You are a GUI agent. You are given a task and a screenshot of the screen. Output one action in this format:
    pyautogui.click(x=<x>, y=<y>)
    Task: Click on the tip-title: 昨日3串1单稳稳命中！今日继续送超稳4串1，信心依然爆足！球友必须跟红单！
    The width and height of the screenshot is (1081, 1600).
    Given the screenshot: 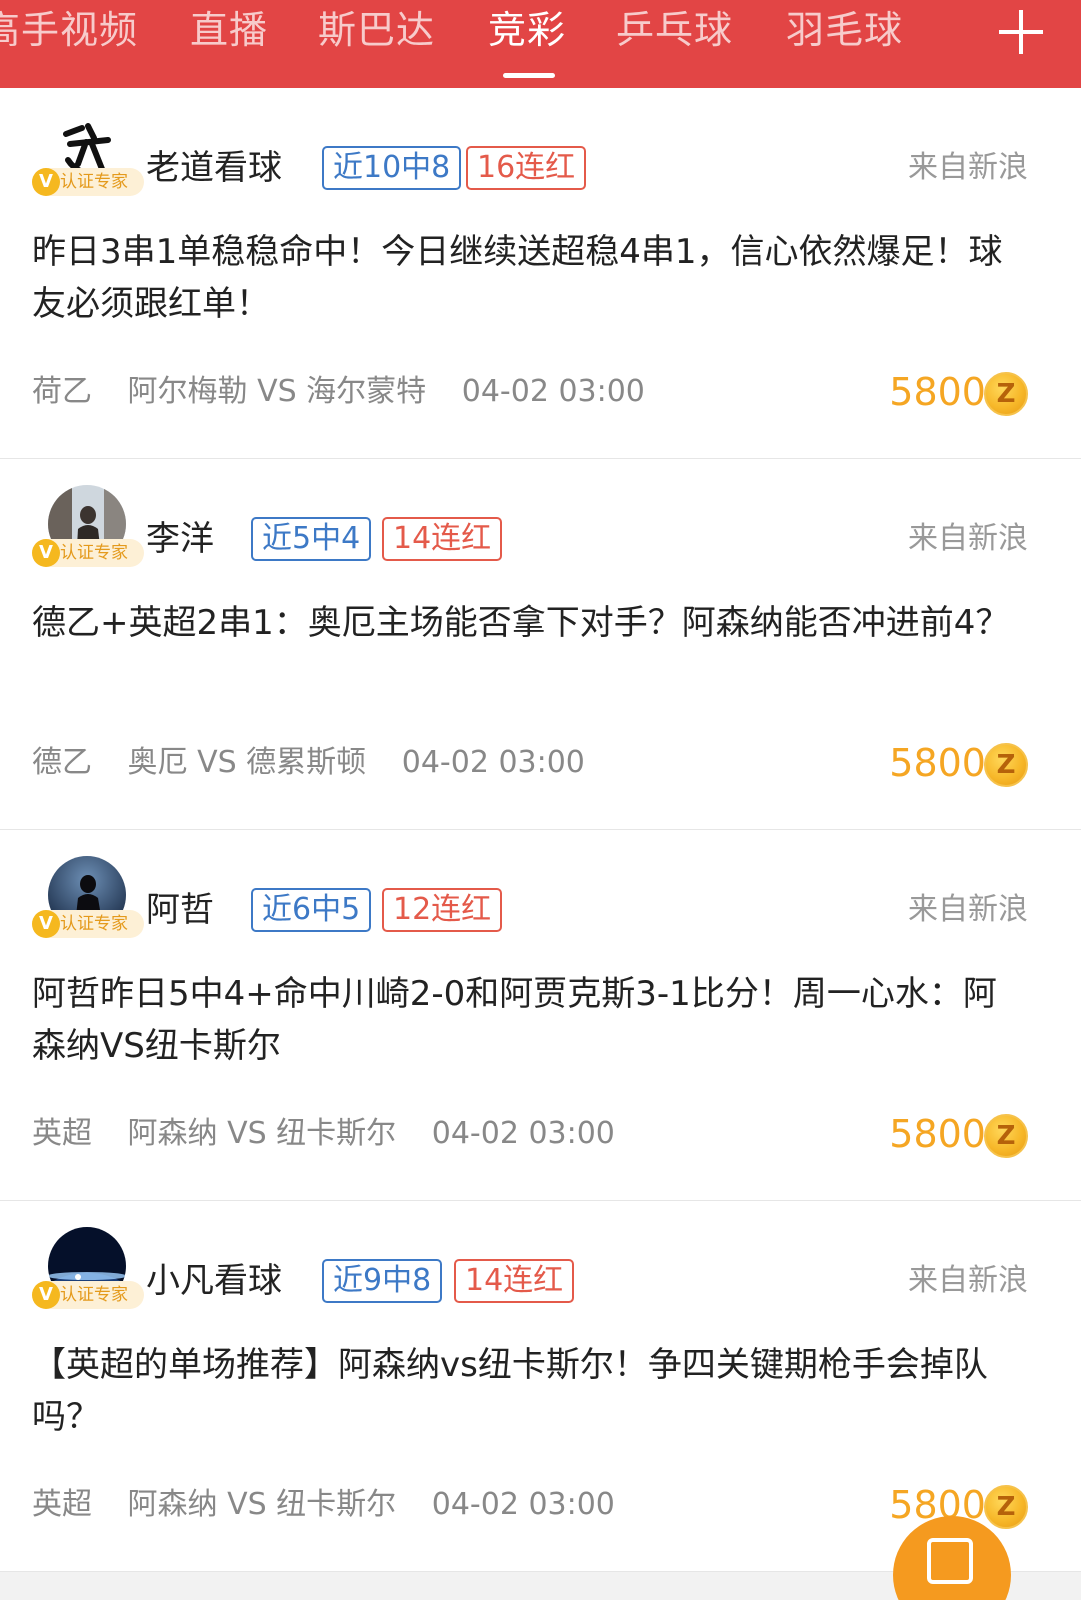 What is the action you would take?
    pyautogui.click(x=522, y=278)
    